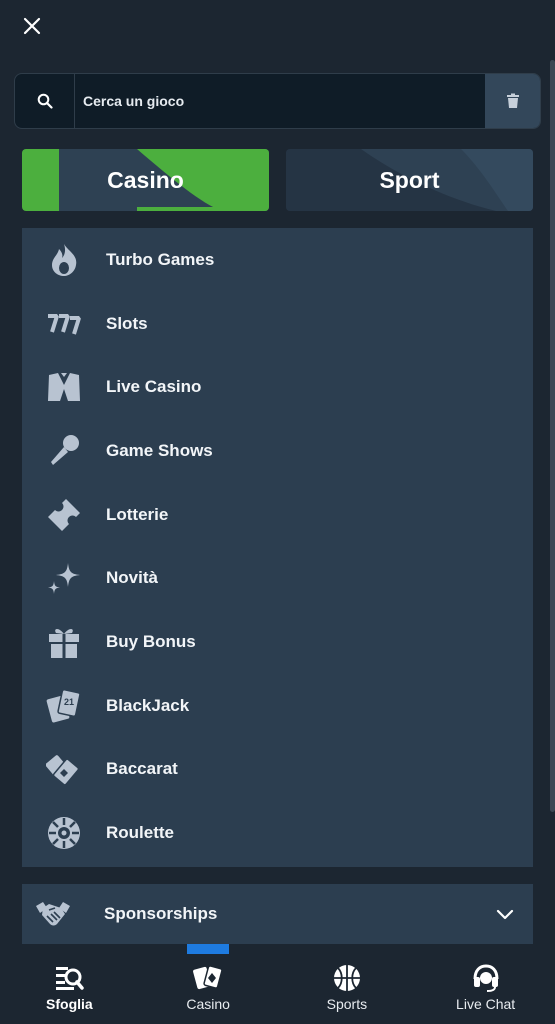 The height and width of the screenshot is (1024, 555). I want to click on baccarat-cards-icon, so click(63, 770).